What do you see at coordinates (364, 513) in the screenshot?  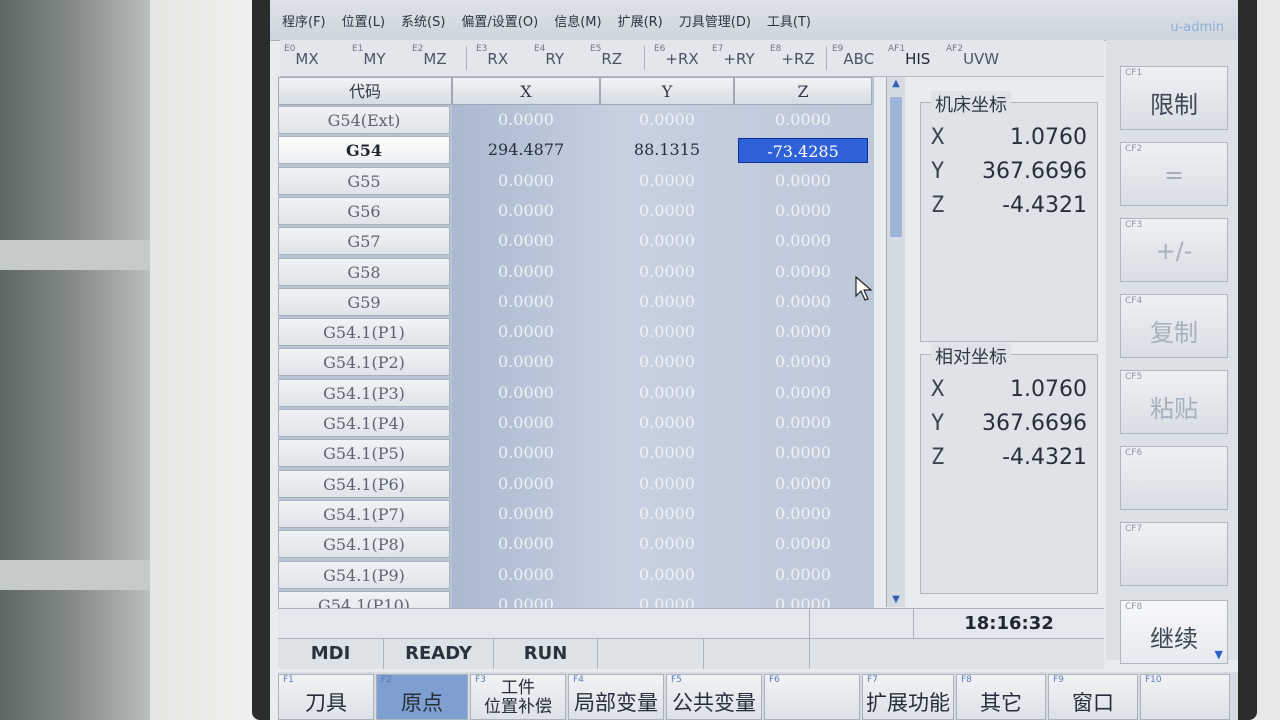 I see `code-cell: G54.1(P7)` at bounding box center [364, 513].